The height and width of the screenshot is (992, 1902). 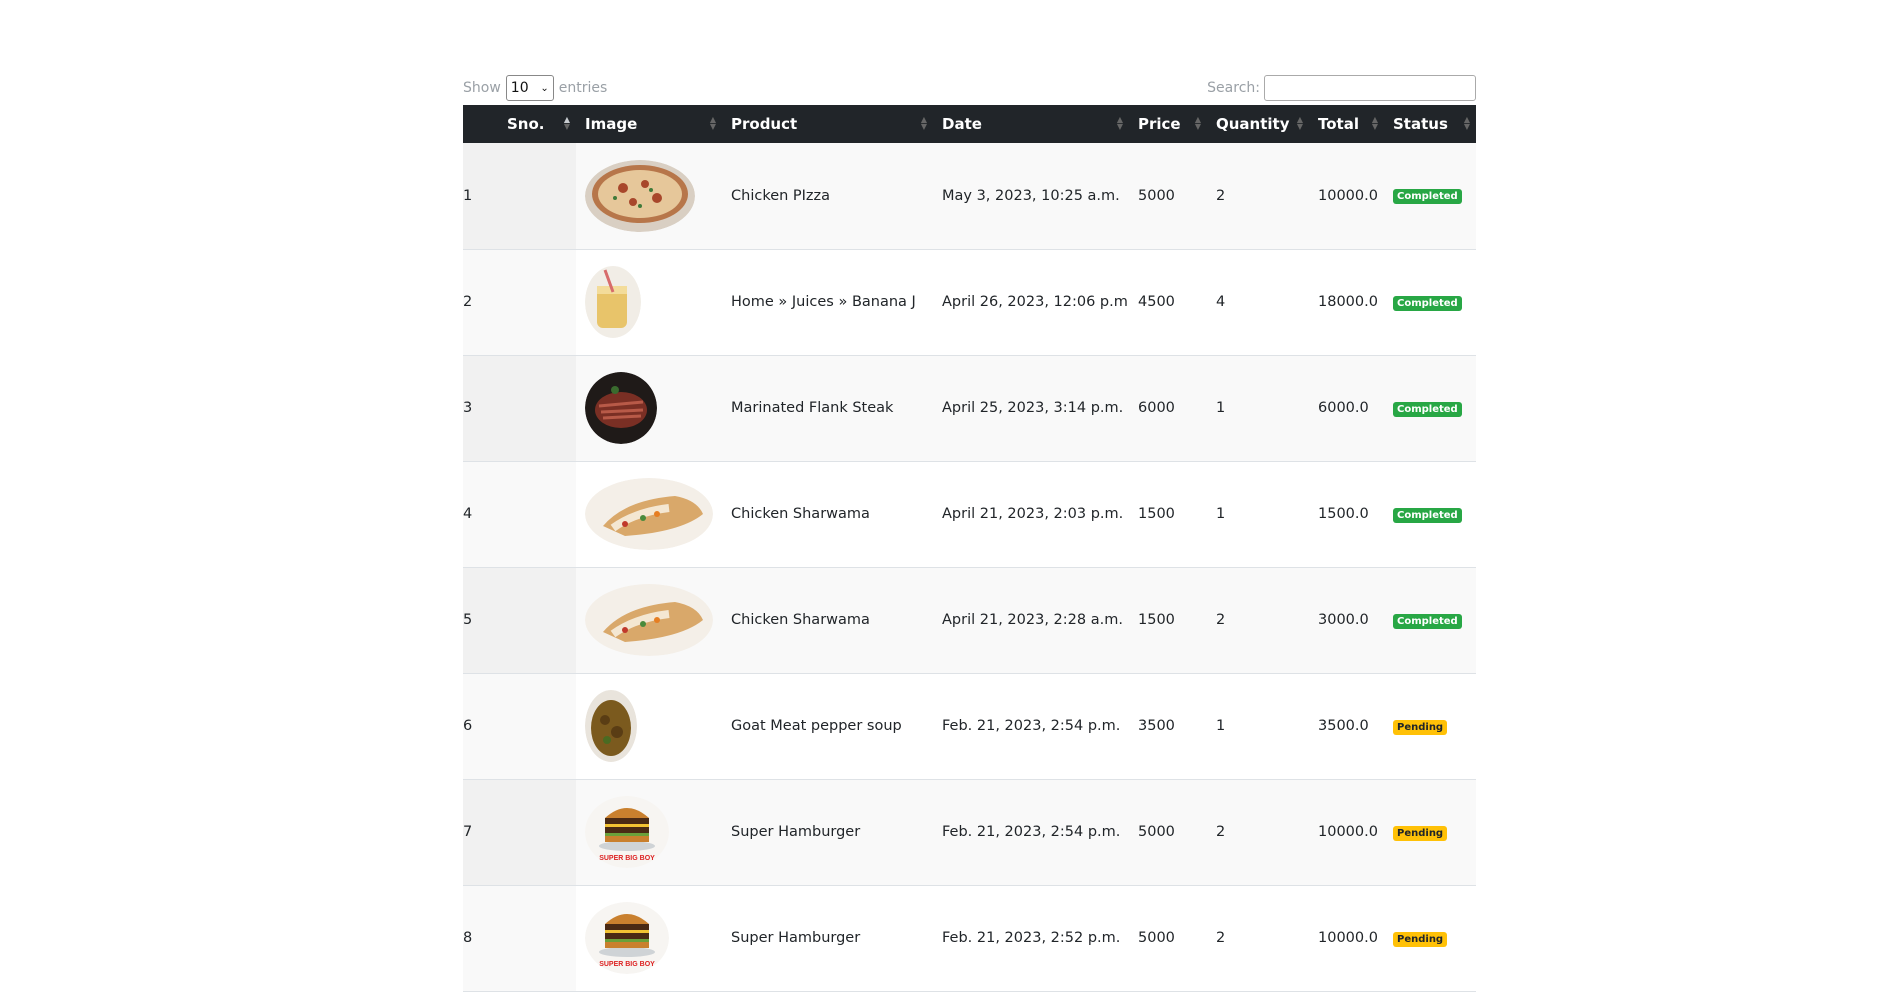 What do you see at coordinates (526, 124) in the screenshot?
I see `column-header-label: Sno.` at bounding box center [526, 124].